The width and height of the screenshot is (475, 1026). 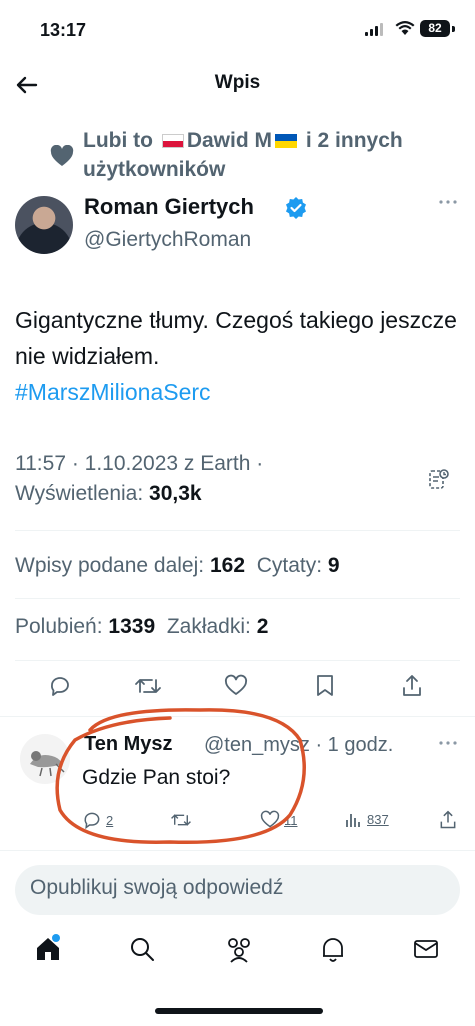 I want to click on retweet-icon, so click(x=148, y=686).